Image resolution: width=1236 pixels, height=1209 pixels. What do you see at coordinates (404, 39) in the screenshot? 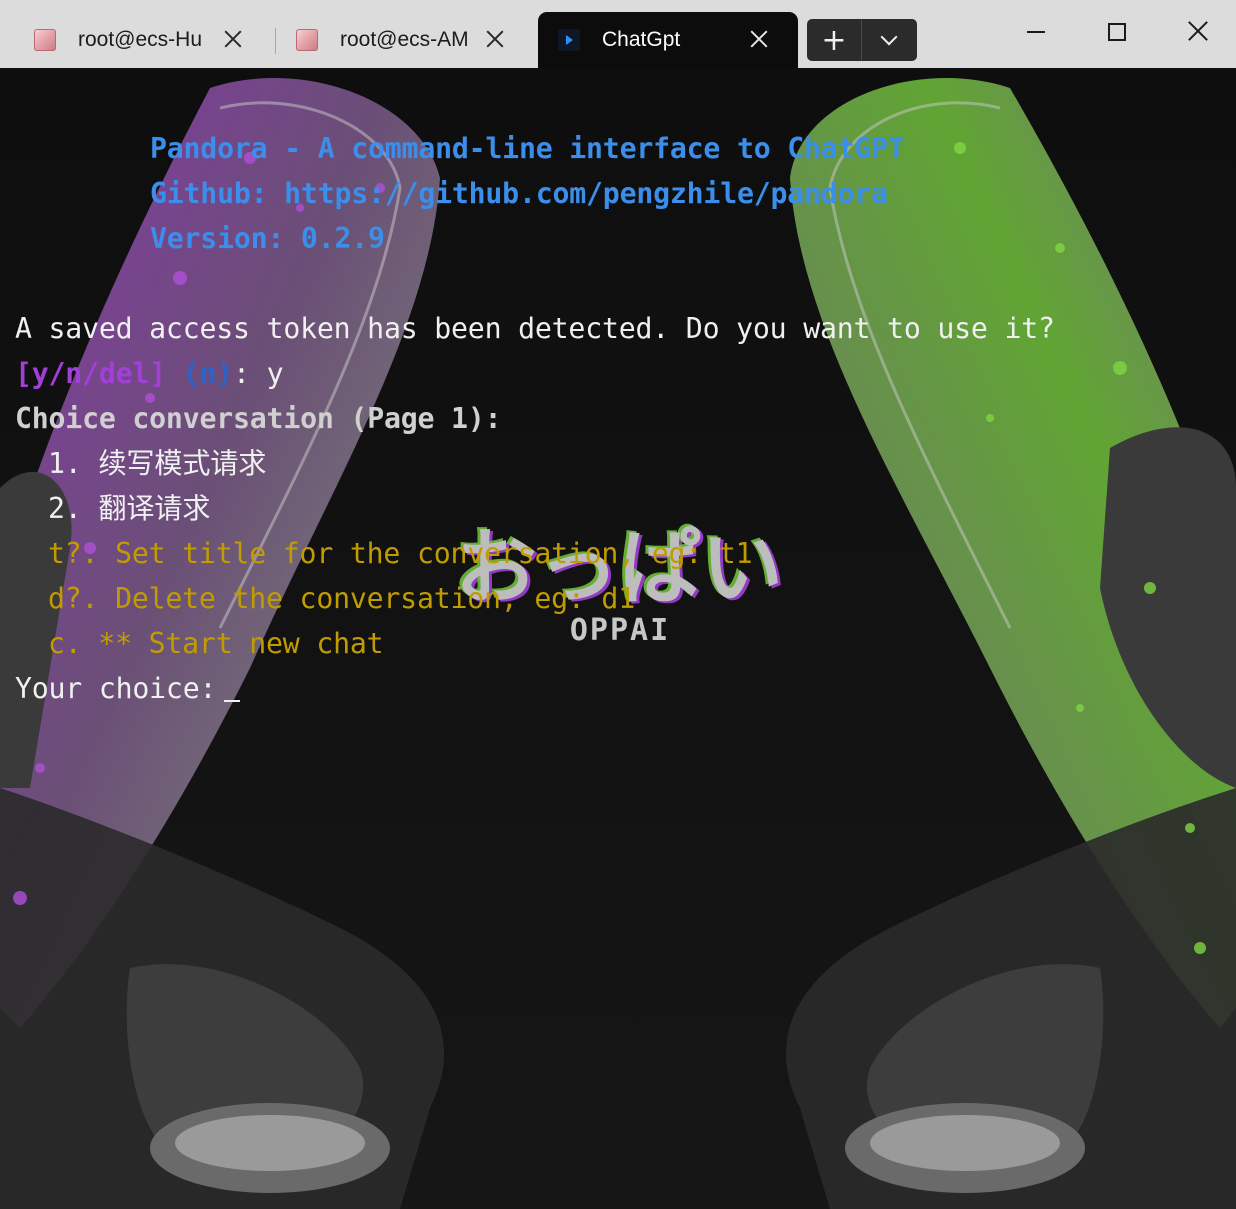
I see `tab-label: root@ecs-AM` at bounding box center [404, 39].